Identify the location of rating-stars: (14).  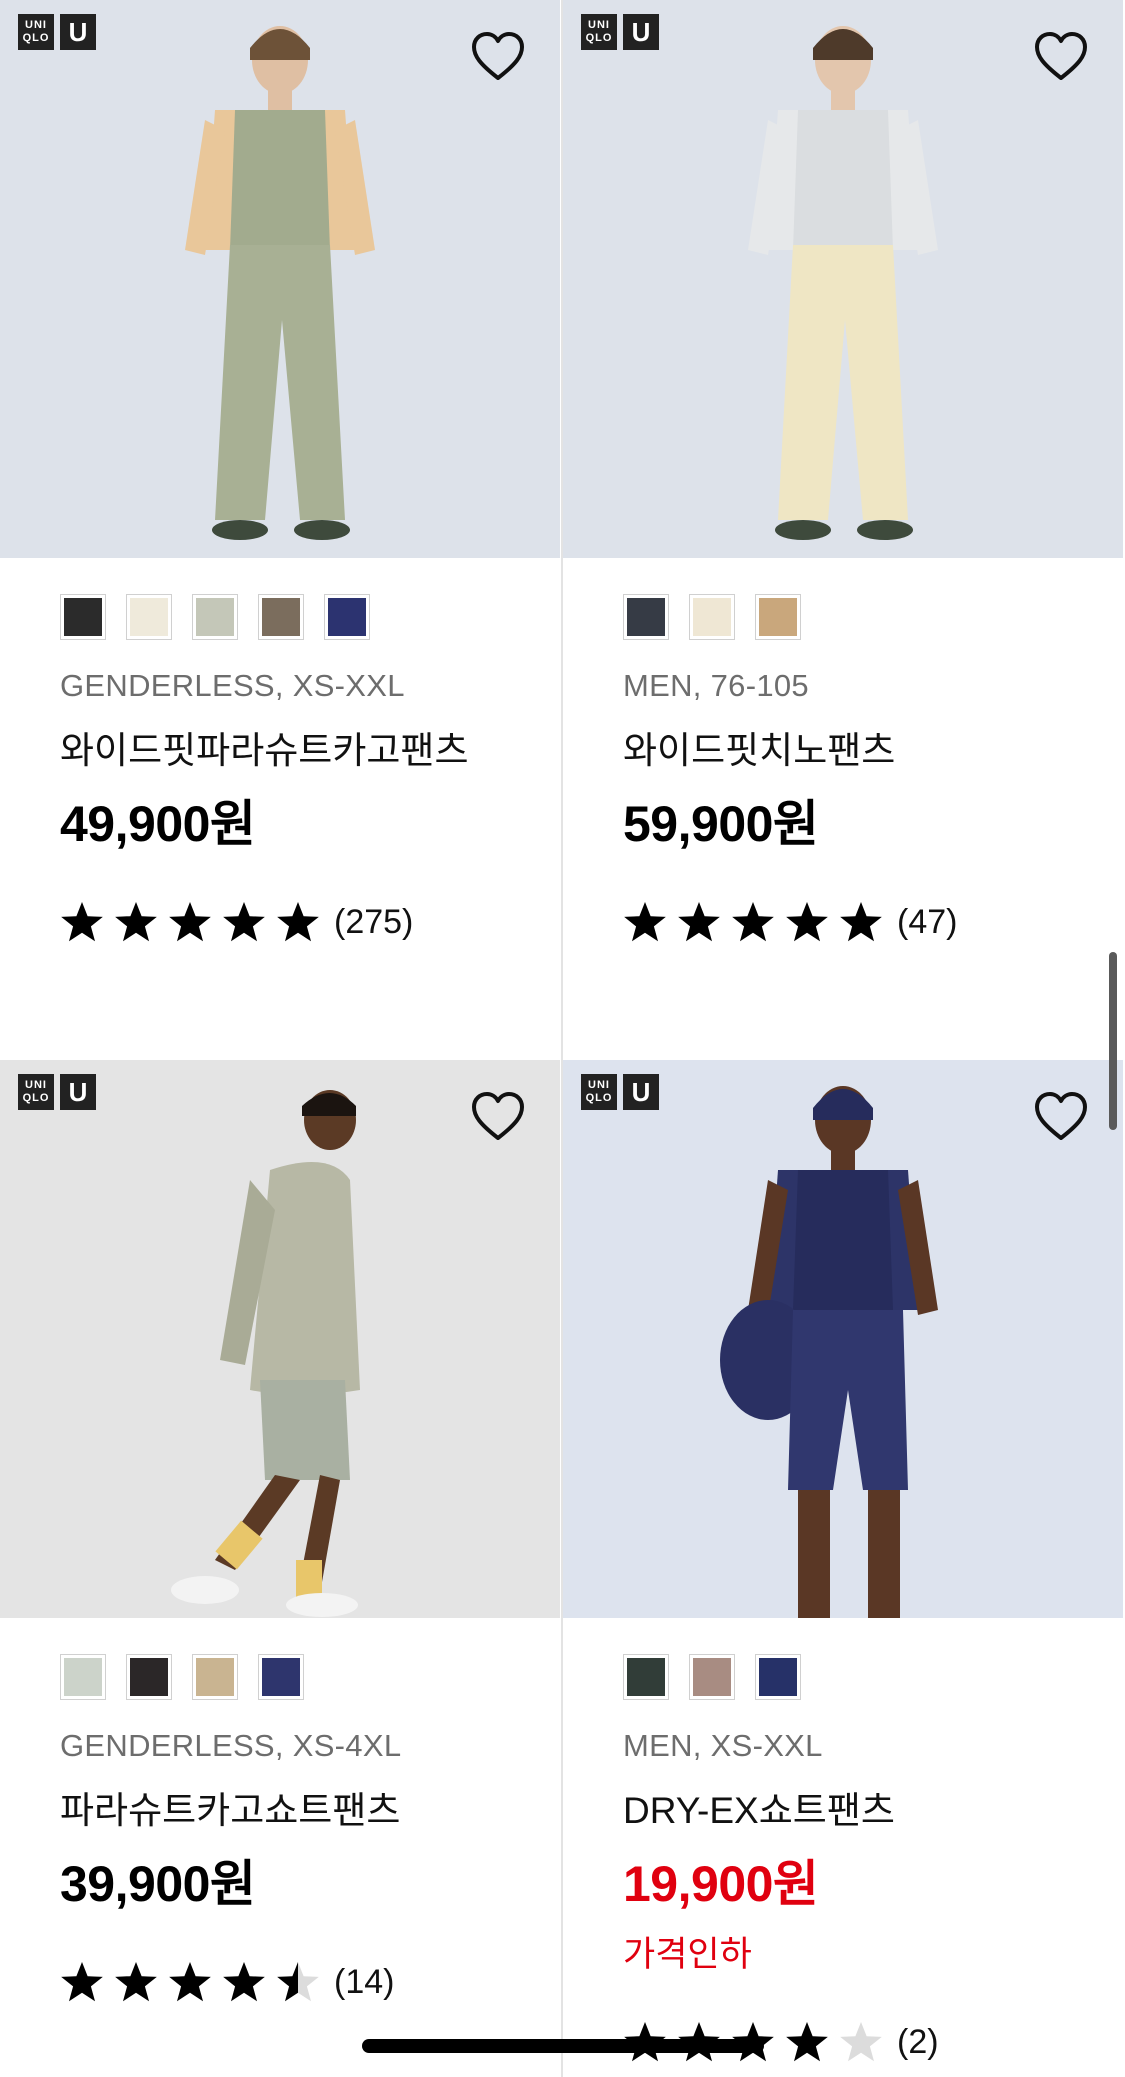
(227, 1982).